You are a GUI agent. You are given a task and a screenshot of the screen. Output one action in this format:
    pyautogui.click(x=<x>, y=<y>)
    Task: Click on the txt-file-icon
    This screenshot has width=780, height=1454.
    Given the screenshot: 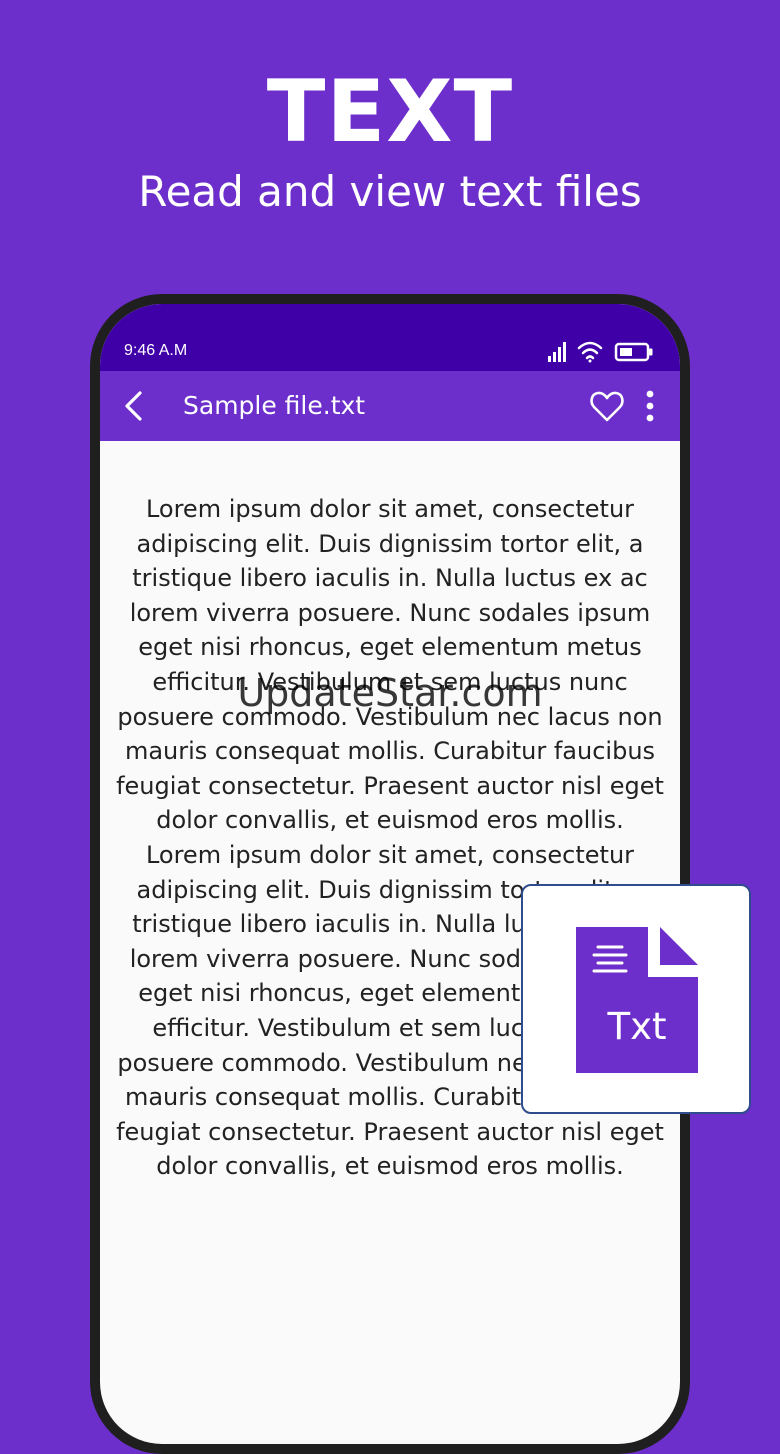 What is the action you would take?
    pyautogui.click(x=637, y=1000)
    